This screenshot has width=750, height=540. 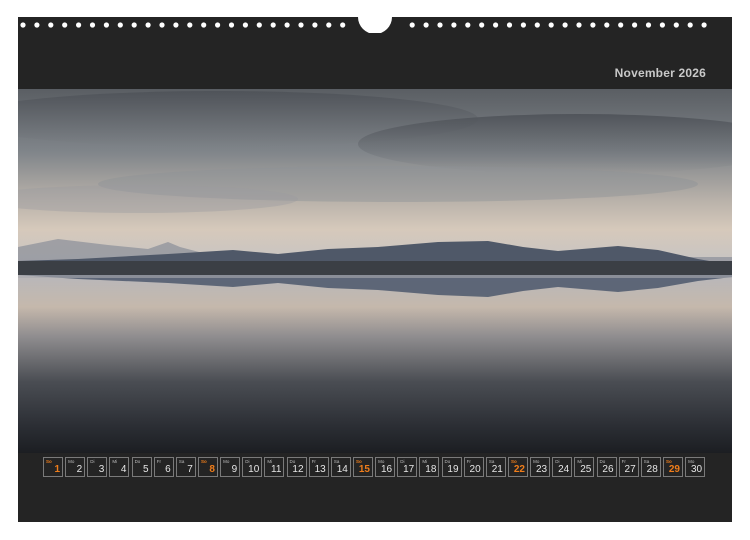 I want to click on day-number: 17, so click(x=409, y=469).